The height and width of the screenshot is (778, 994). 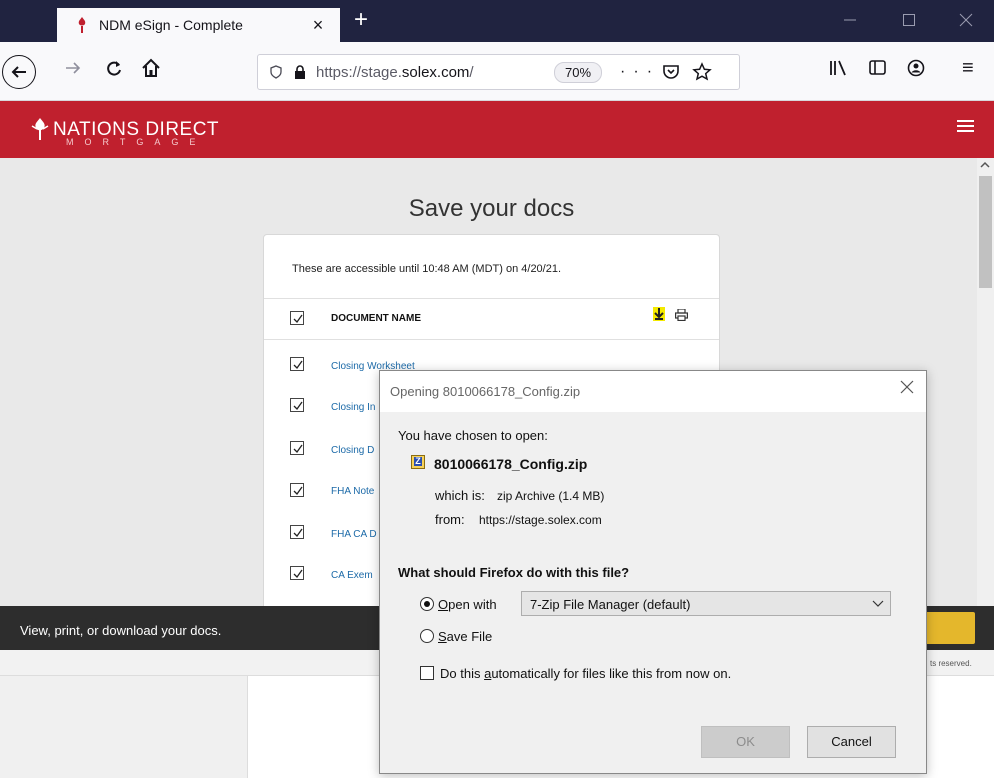 I want to click on tab-title: NDM eSign - Complete, so click(x=171, y=25).